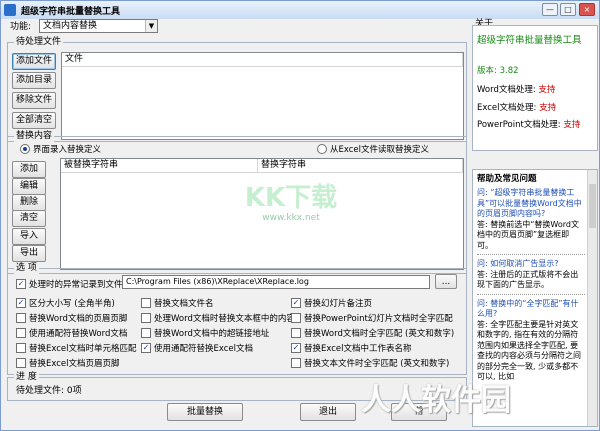 This screenshot has width=600, height=431. Describe the element at coordinates (300, 10) in the screenshot. I see `title-bar: 超级字符串批量替换工具 — □ ×` at that location.